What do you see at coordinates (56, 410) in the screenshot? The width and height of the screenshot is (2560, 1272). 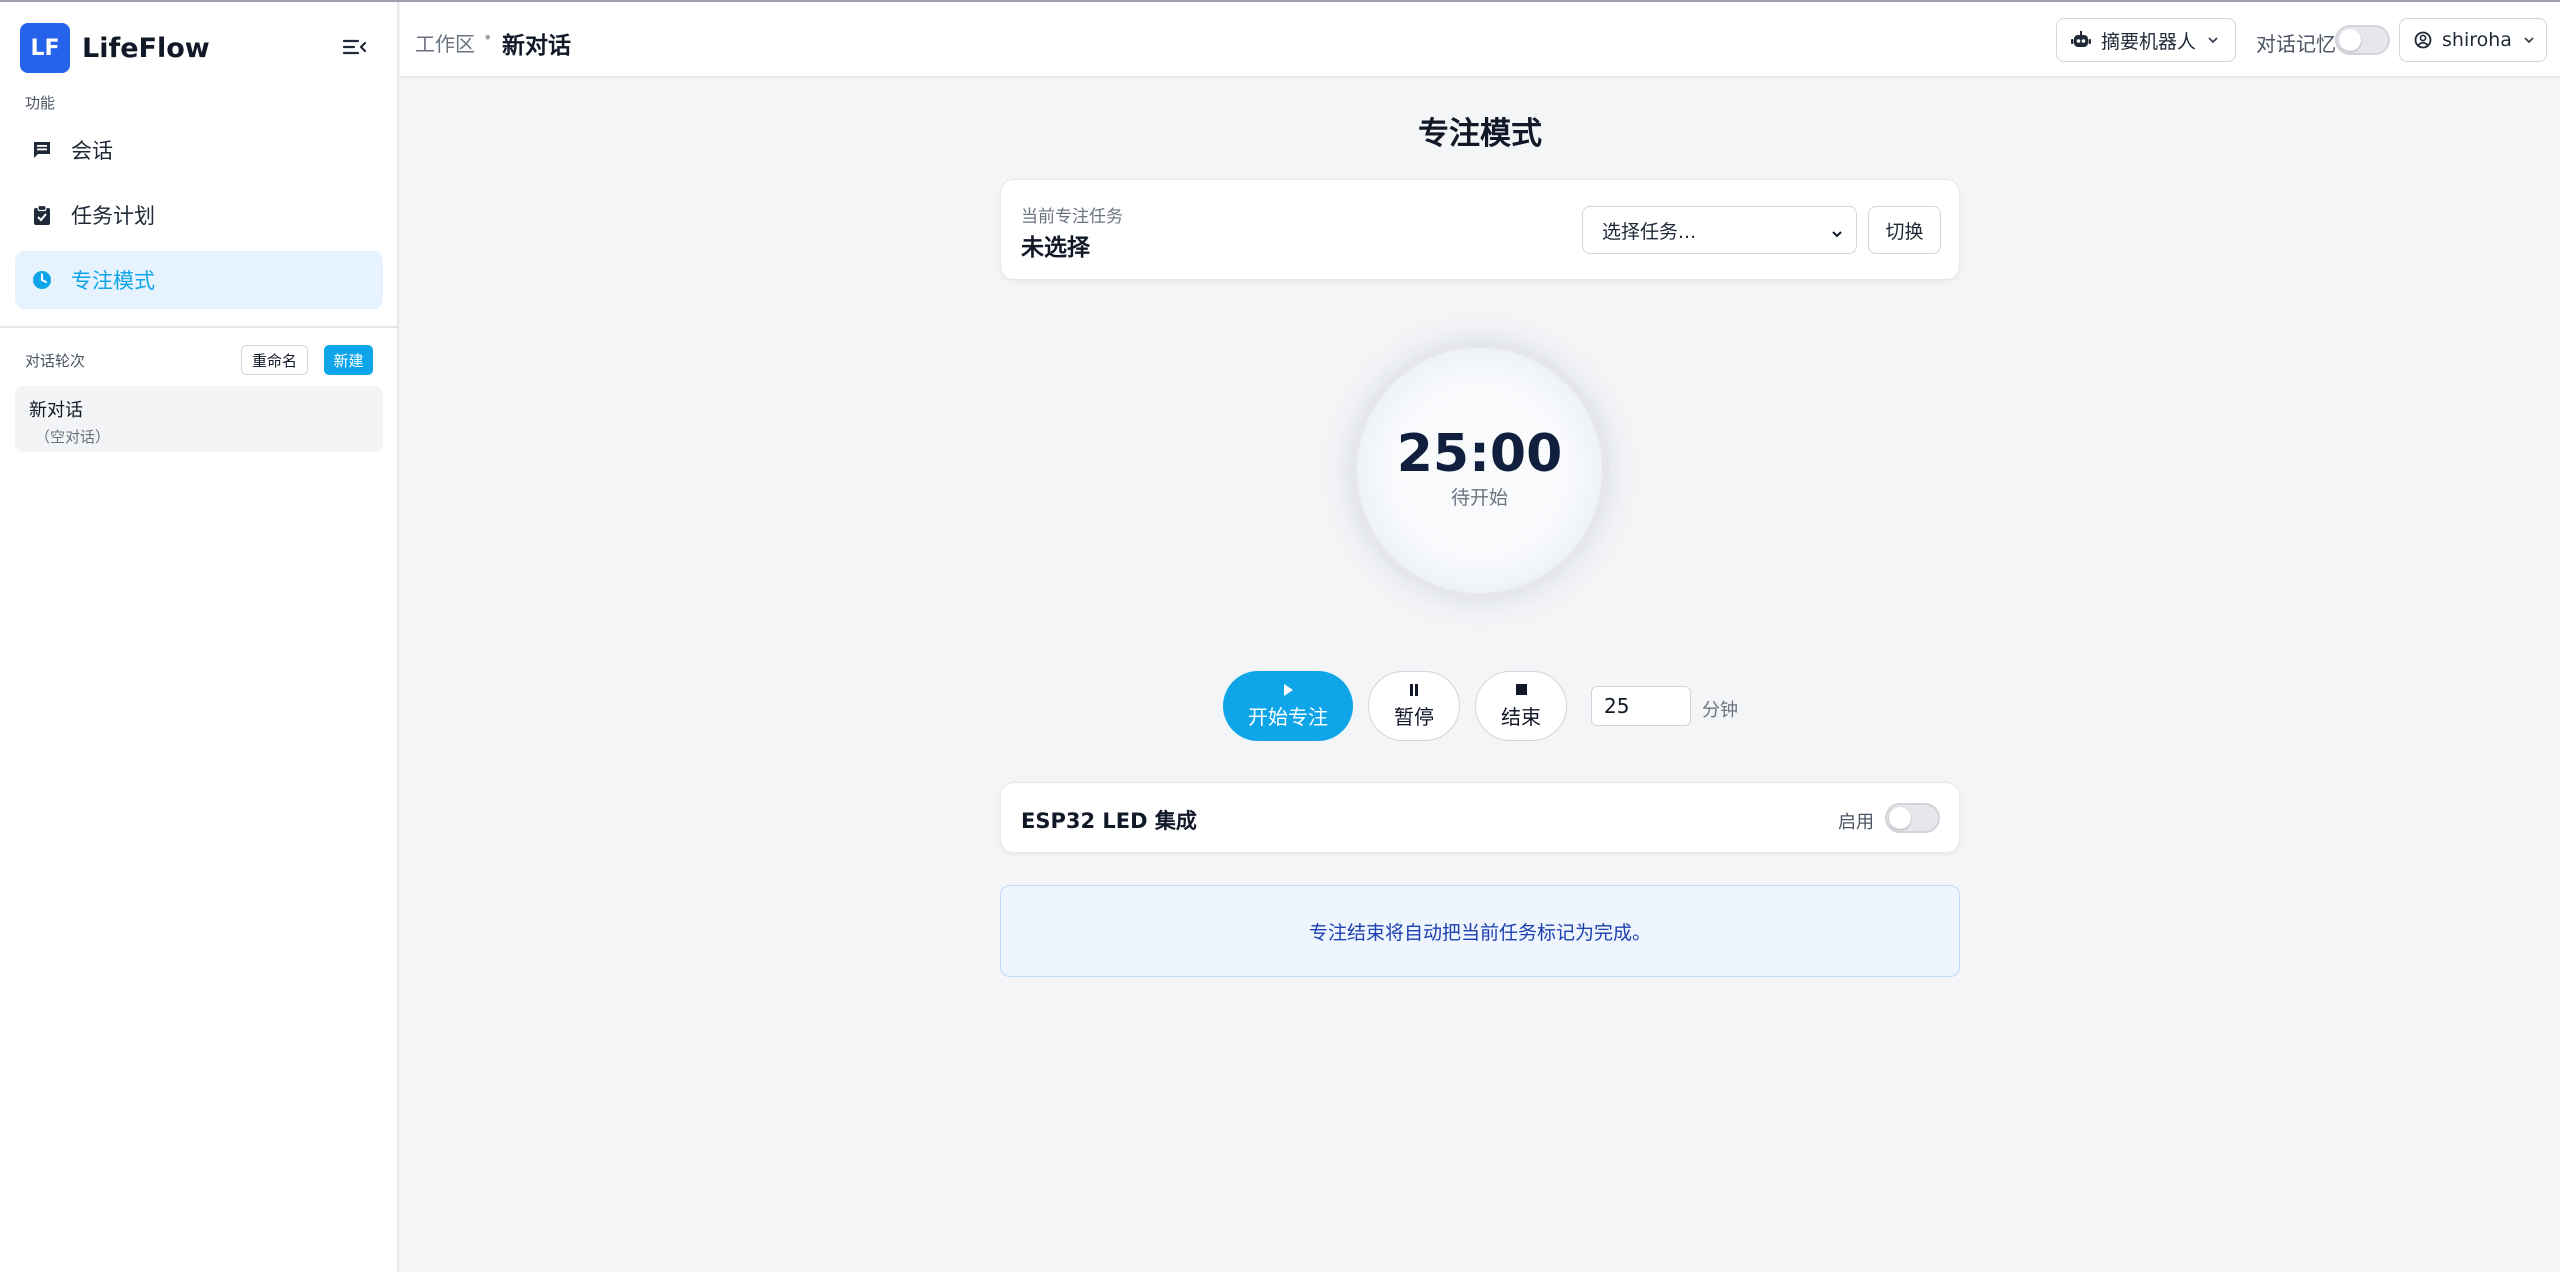 I see `conversation-title: 新对话` at bounding box center [56, 410].